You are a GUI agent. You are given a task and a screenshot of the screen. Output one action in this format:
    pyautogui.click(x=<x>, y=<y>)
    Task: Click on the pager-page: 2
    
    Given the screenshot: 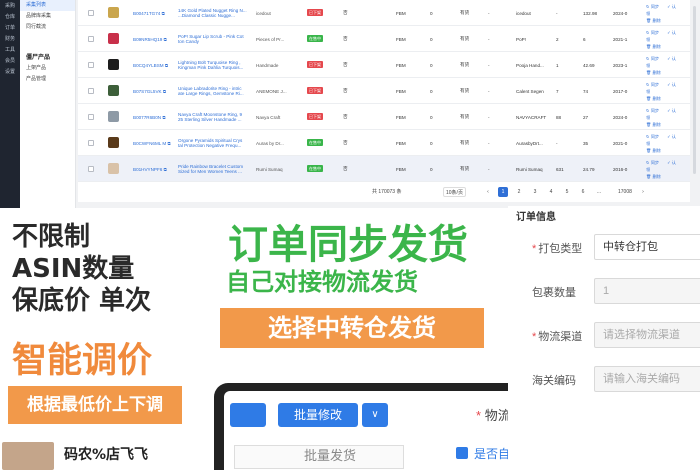 What is the action you would take?
    pyautogui.click(x=519, y=192)
    